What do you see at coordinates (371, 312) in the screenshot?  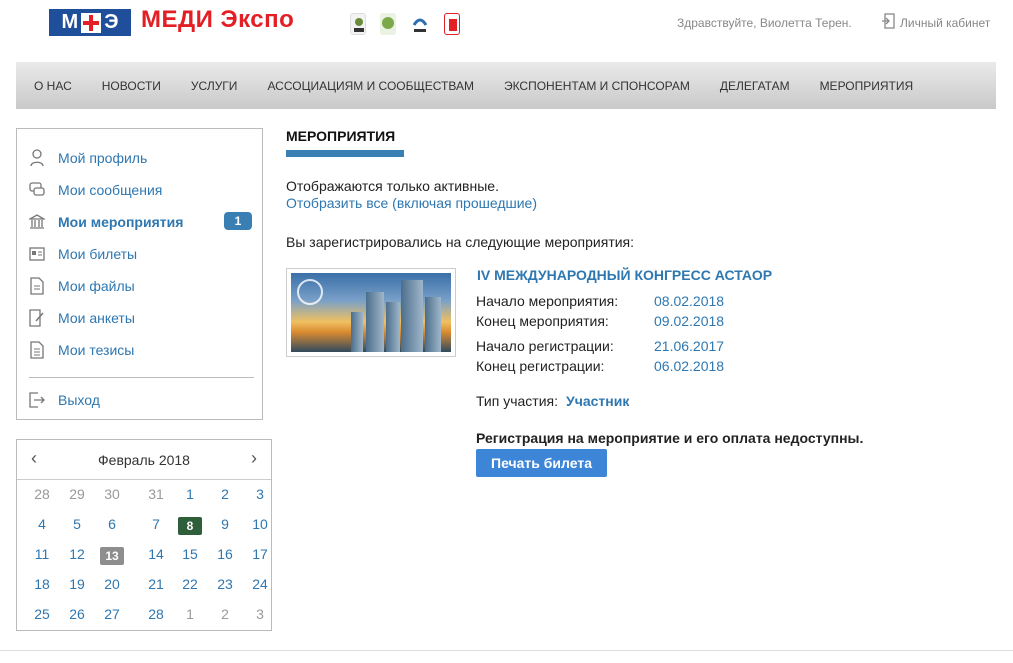 I see `event-thumbnail` at bounding box center [371, 312].